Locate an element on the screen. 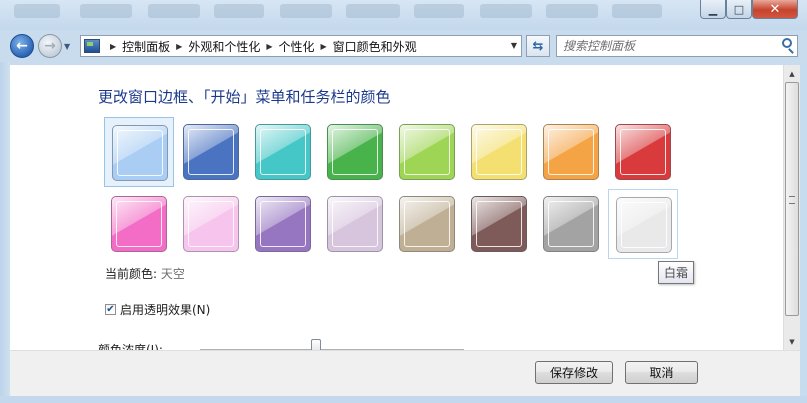  breadcrumb-window-color: 窗口颜色和外观 is located at coordinates (375, 46).